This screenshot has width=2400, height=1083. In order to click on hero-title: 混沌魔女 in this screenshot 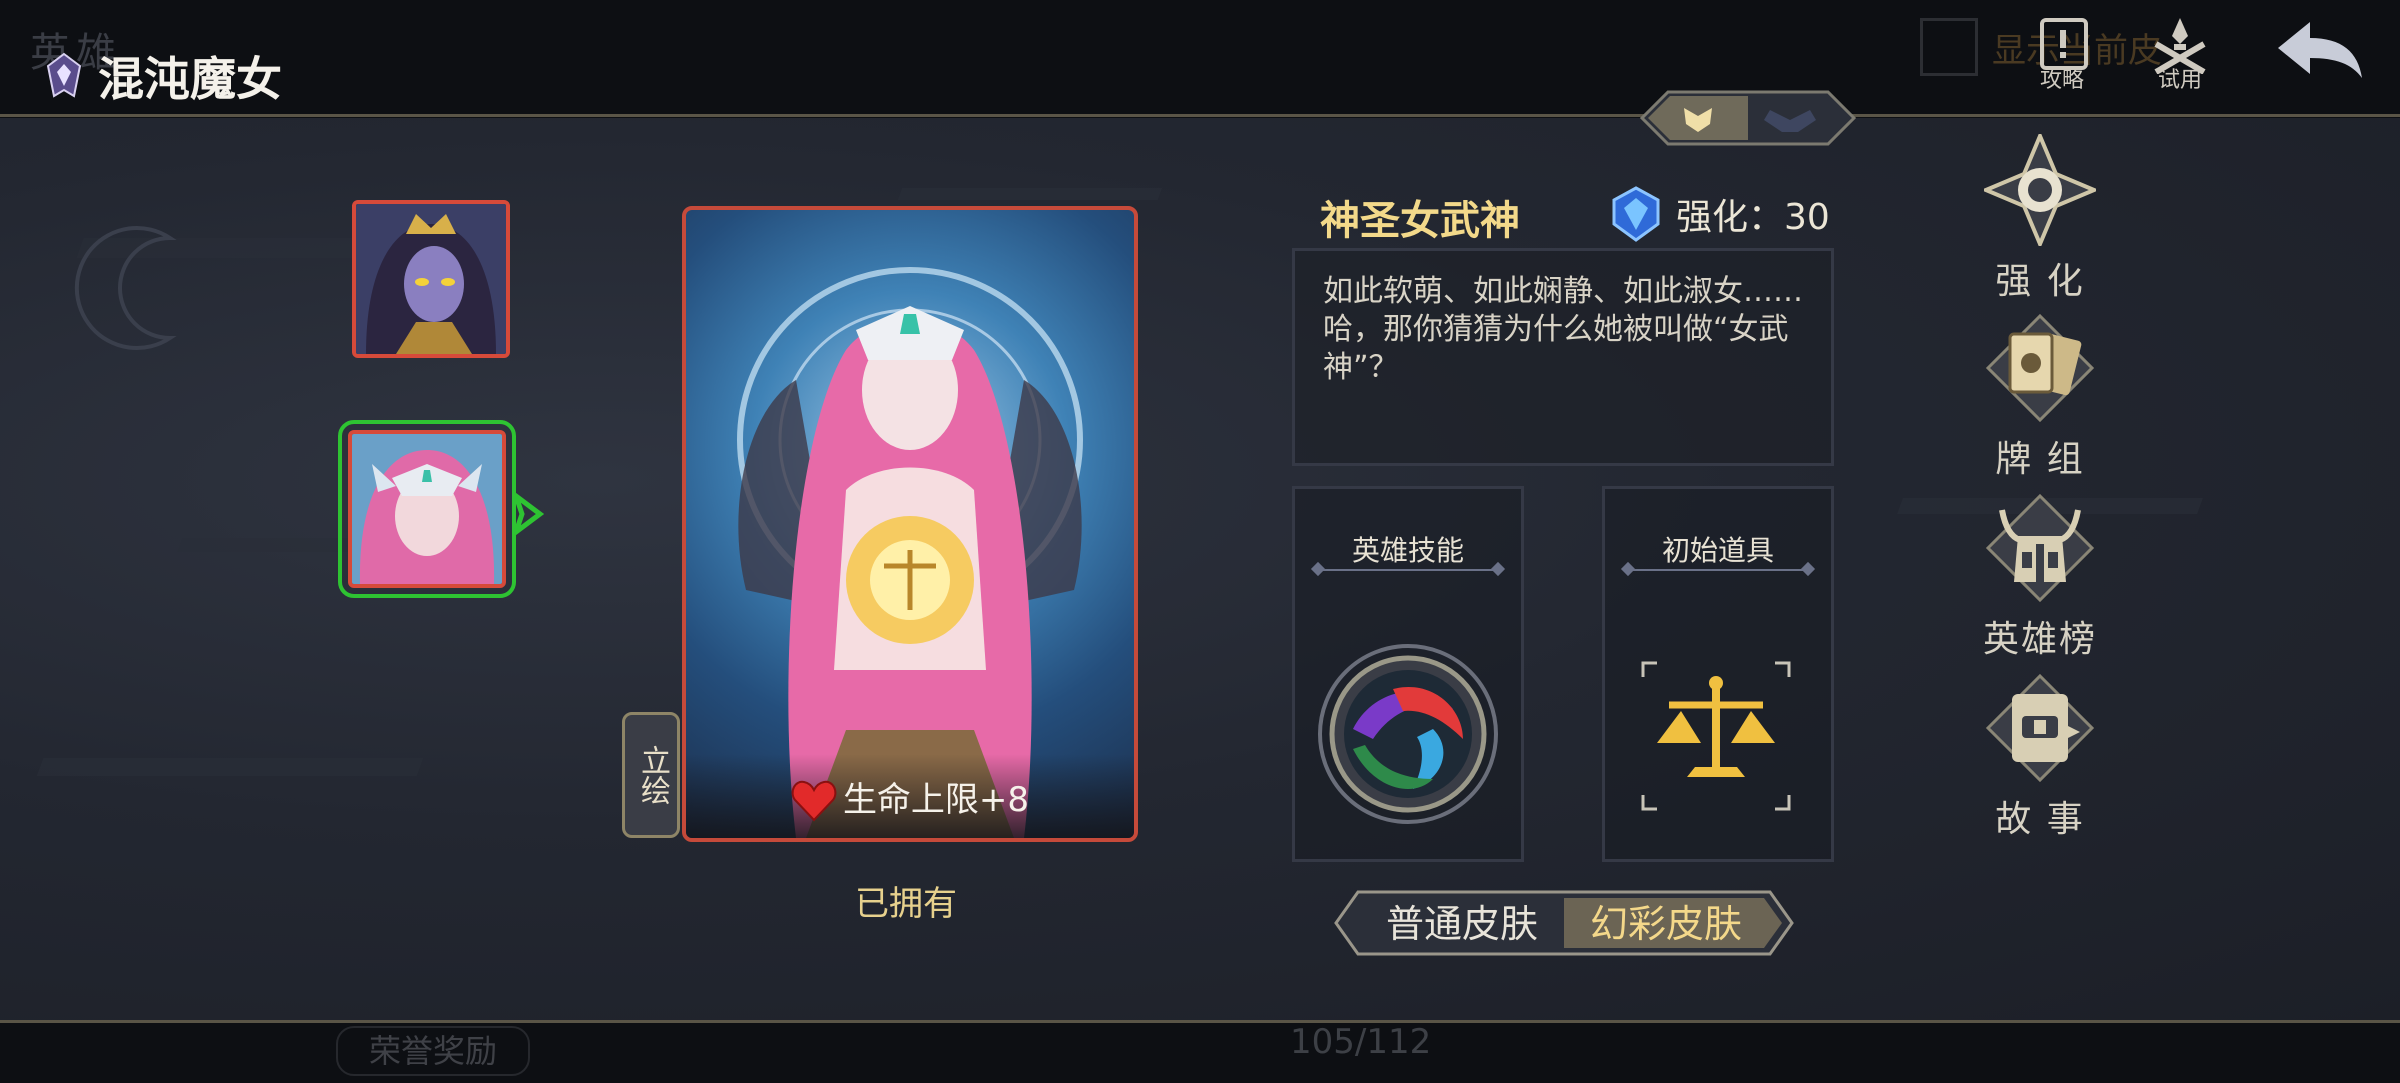, I will do `click(163, 77)`.